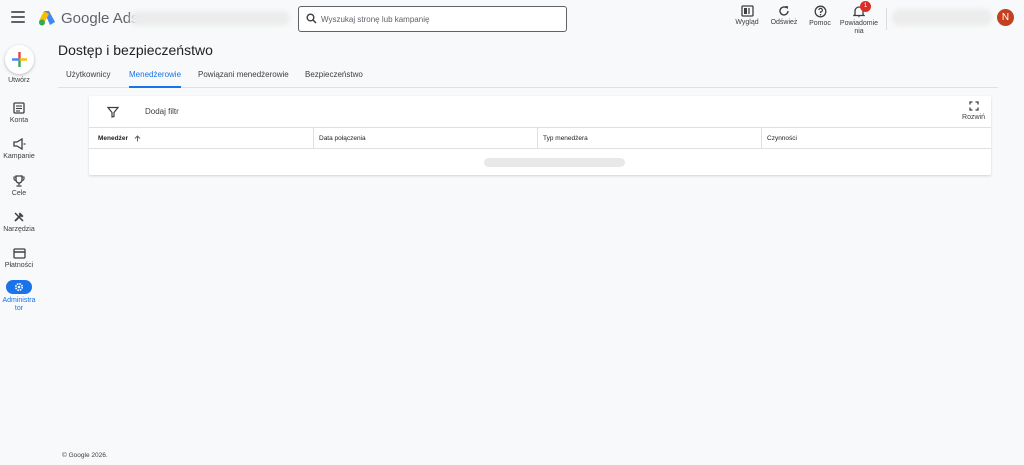 Image resolution: width=1024 pixels, height=465 pixels. I want to click on megaphone-icon, so click(18, 144).